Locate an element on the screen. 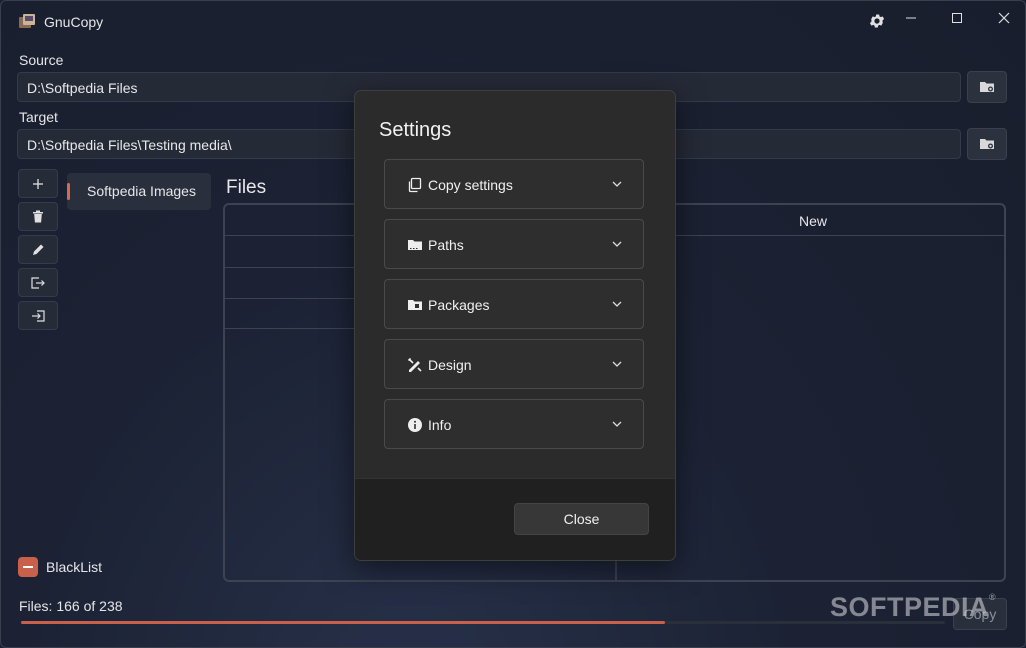 The width and height of the screenshot is (1026, 648). edit-package-button is located at coordinates (38, 249).